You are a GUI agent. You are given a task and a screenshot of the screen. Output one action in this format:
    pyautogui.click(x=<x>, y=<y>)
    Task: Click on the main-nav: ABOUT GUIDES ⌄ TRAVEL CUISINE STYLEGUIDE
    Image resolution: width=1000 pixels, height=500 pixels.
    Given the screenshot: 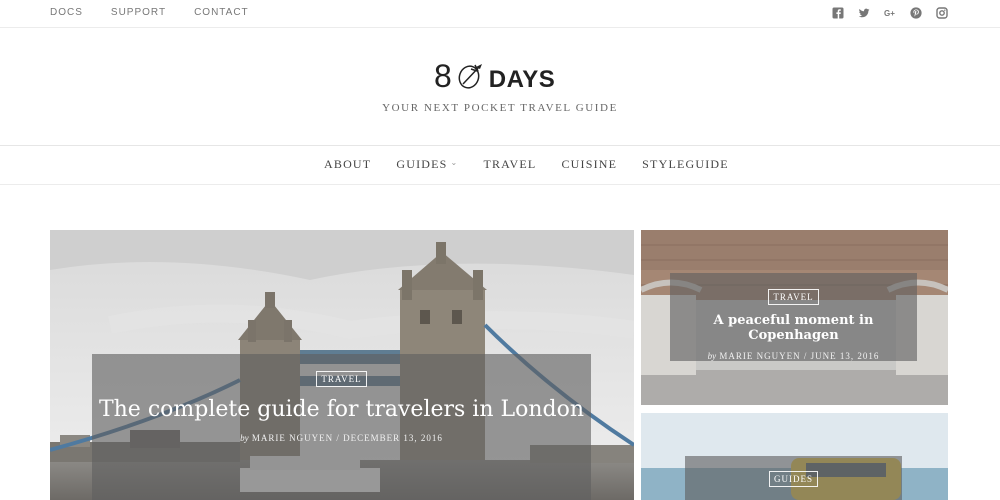 What is the action you would take?
    pyautogui.click(x=500, y=166)
    